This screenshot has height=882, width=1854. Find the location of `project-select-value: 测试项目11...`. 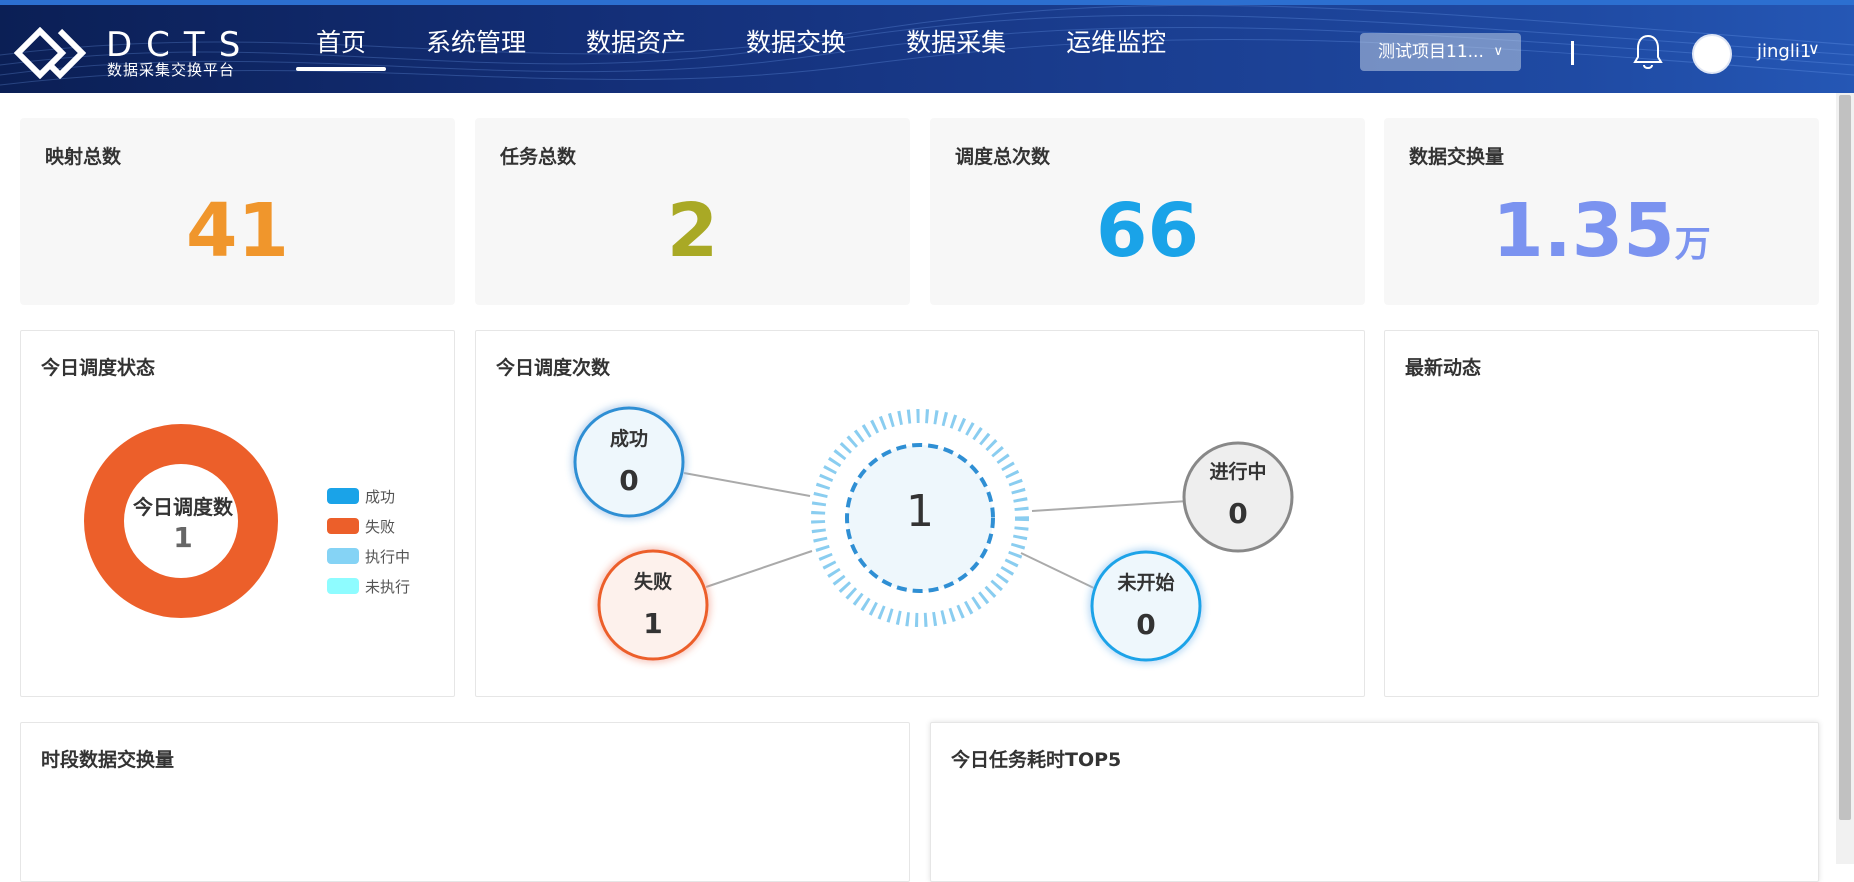

project-select-value: 测试项目11... is located at coordinates (1431, 52).